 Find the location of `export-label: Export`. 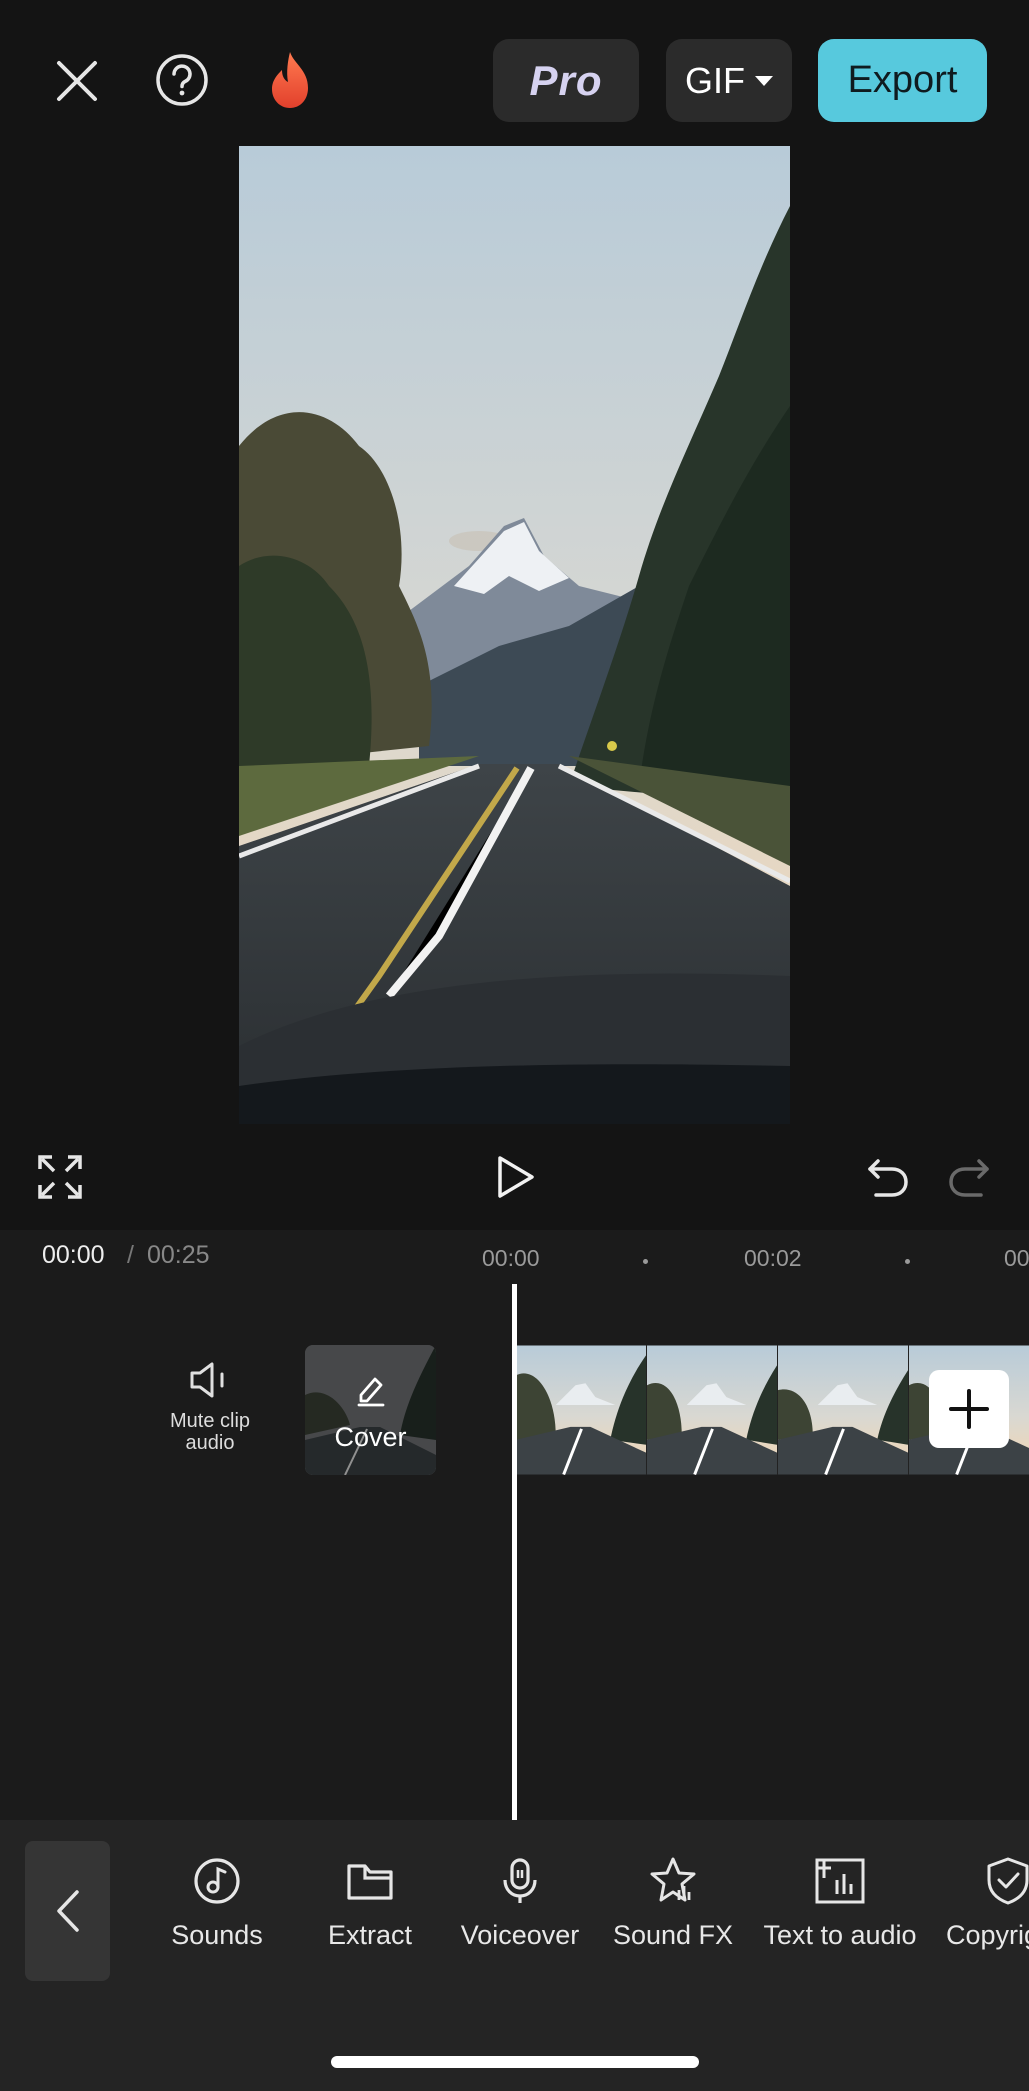

export-label: Export is located at coordinates (902, 80).